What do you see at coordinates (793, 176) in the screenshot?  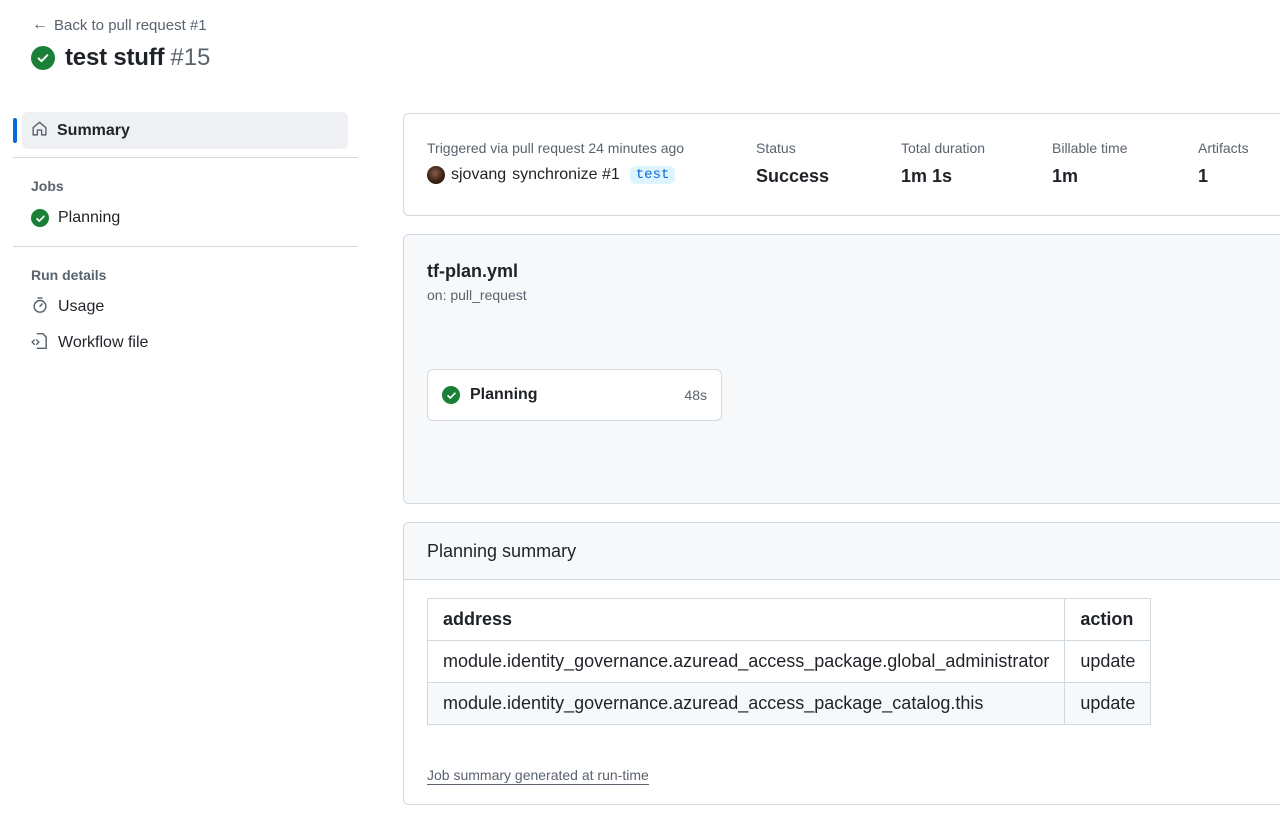 I see `status-value: Success` at bounding box center [793, 176].